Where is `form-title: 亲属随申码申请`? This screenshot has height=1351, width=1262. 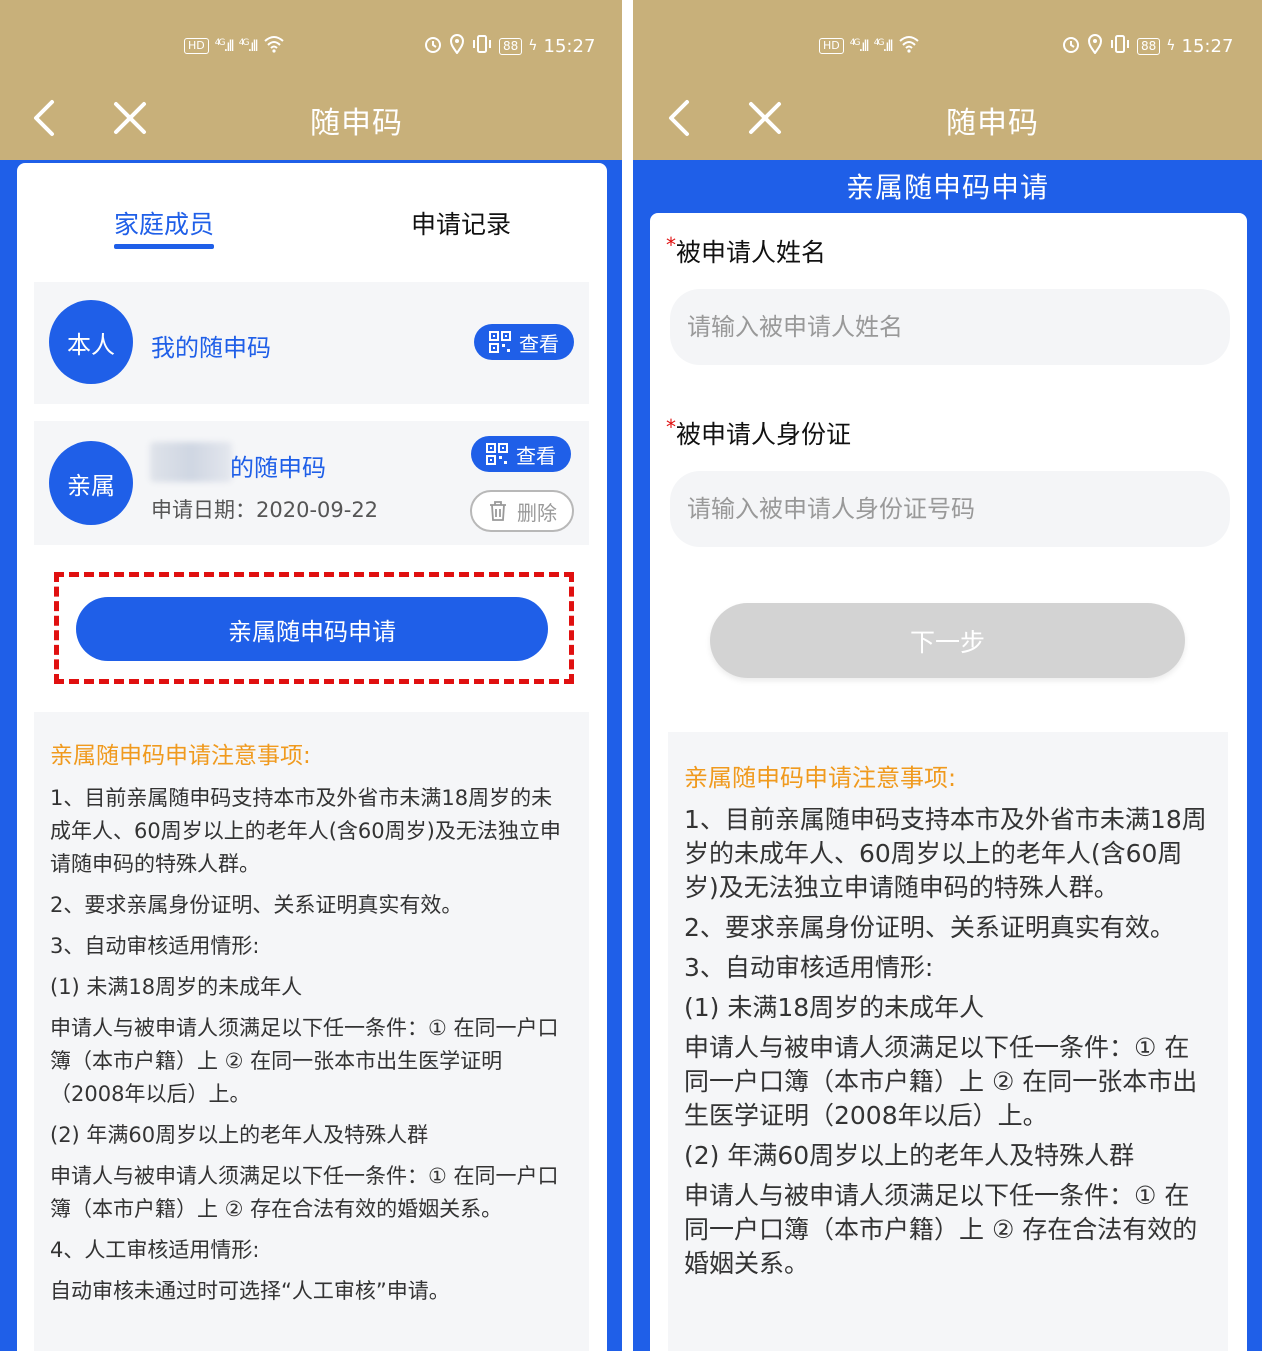 form-title: 亲属随申码申请 is located at coordinates (947, 187).